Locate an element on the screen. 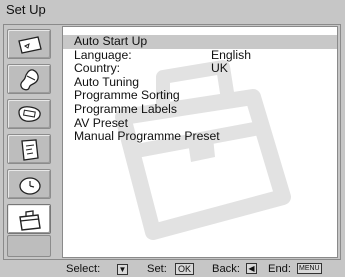 This screenshot has width=345, height=277. footer-end-label: End: is located at coordinates (280, 269).